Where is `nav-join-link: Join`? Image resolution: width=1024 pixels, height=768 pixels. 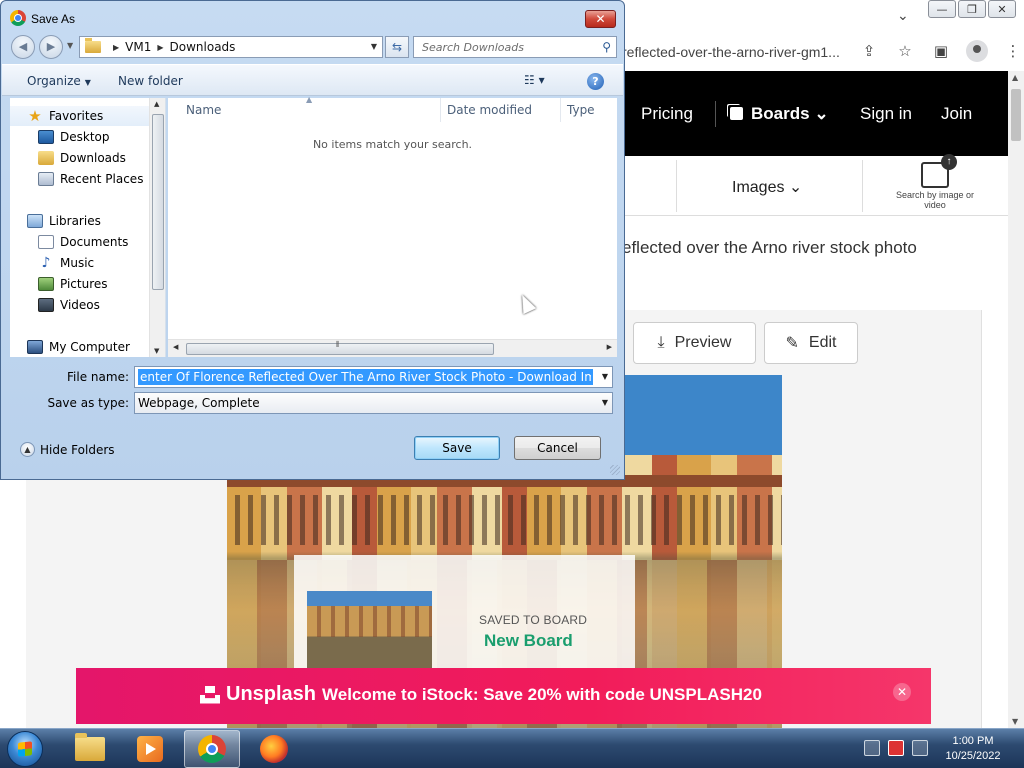
nav-join-link: Join is located at coordinates (956, 114).